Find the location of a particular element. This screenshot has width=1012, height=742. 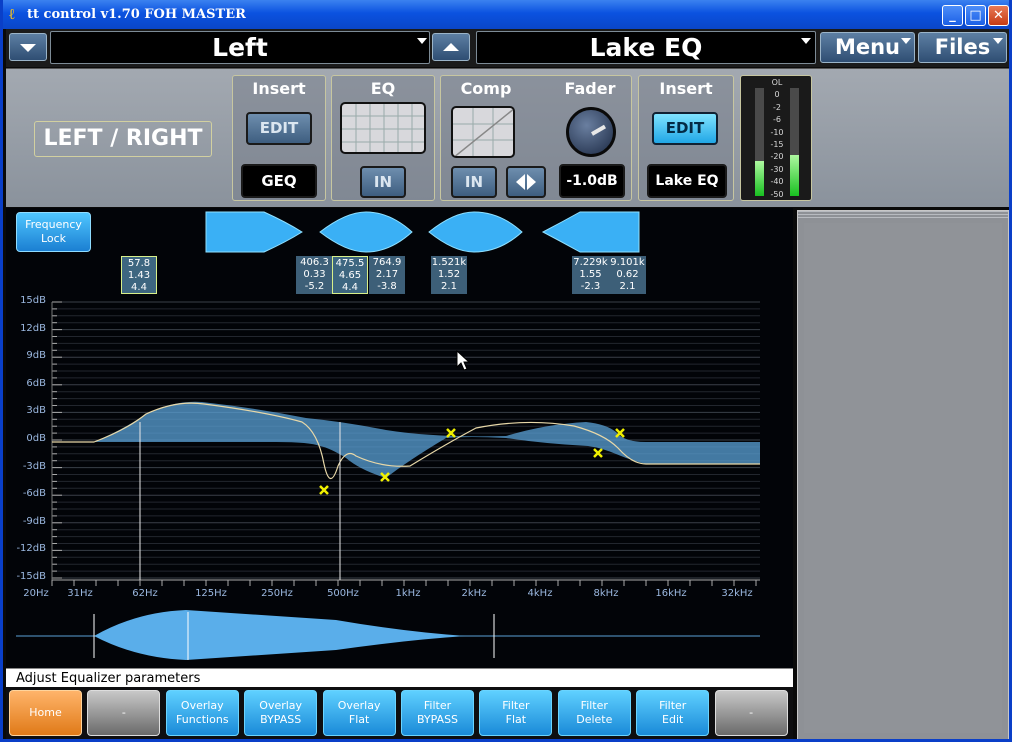

eq-group: EQ IN is located at coordinates (383, 138).